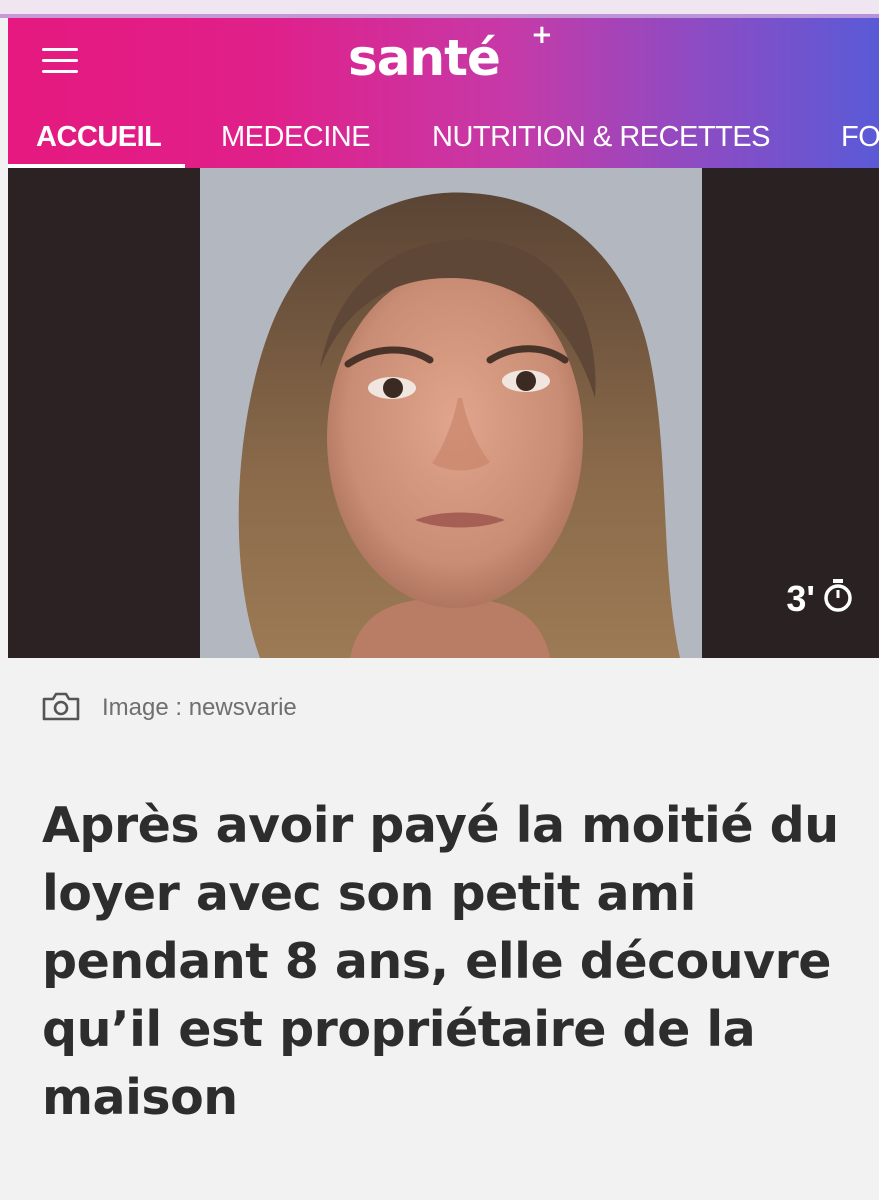 This screenshot has height=1200, width=879. What do you see at coordinates (439, 9) in the screenshot?
I see `top-strip` at bounding box center [439, 9].